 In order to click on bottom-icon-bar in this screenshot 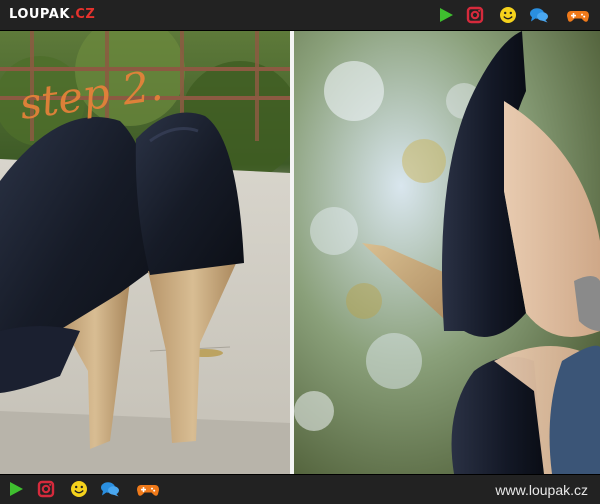, I will do `click(84, 489)`.